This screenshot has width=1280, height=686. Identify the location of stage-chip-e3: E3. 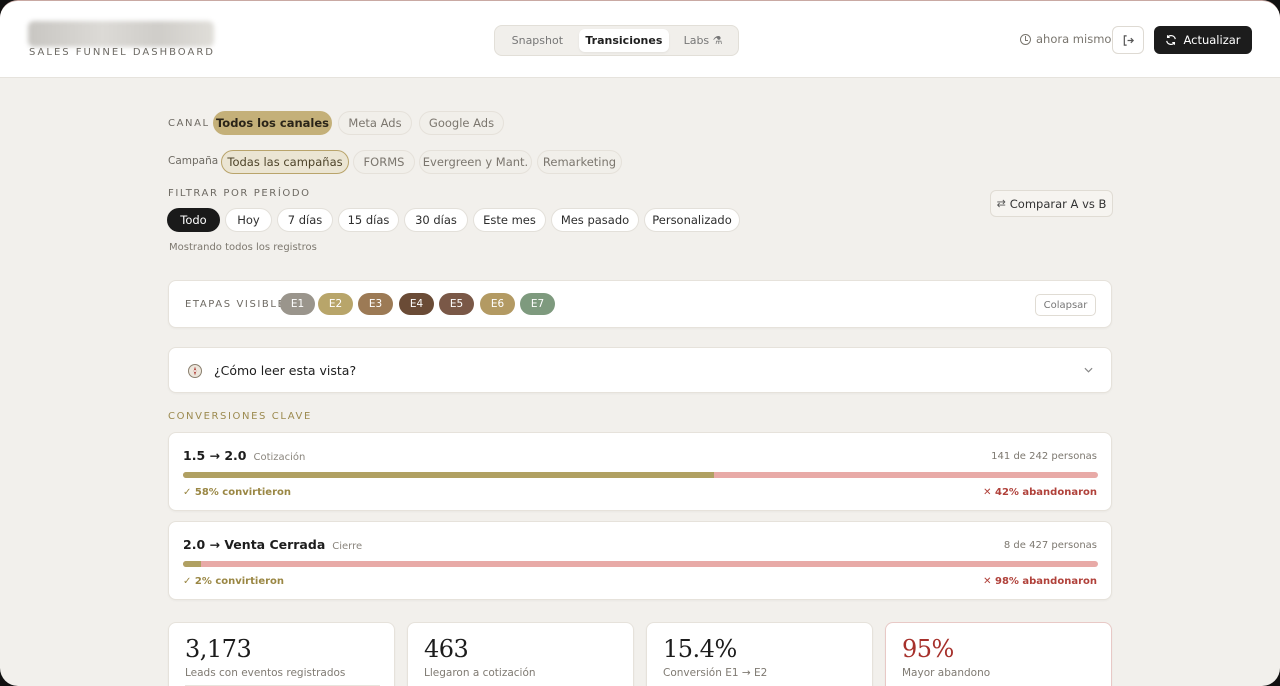
(375, 304).